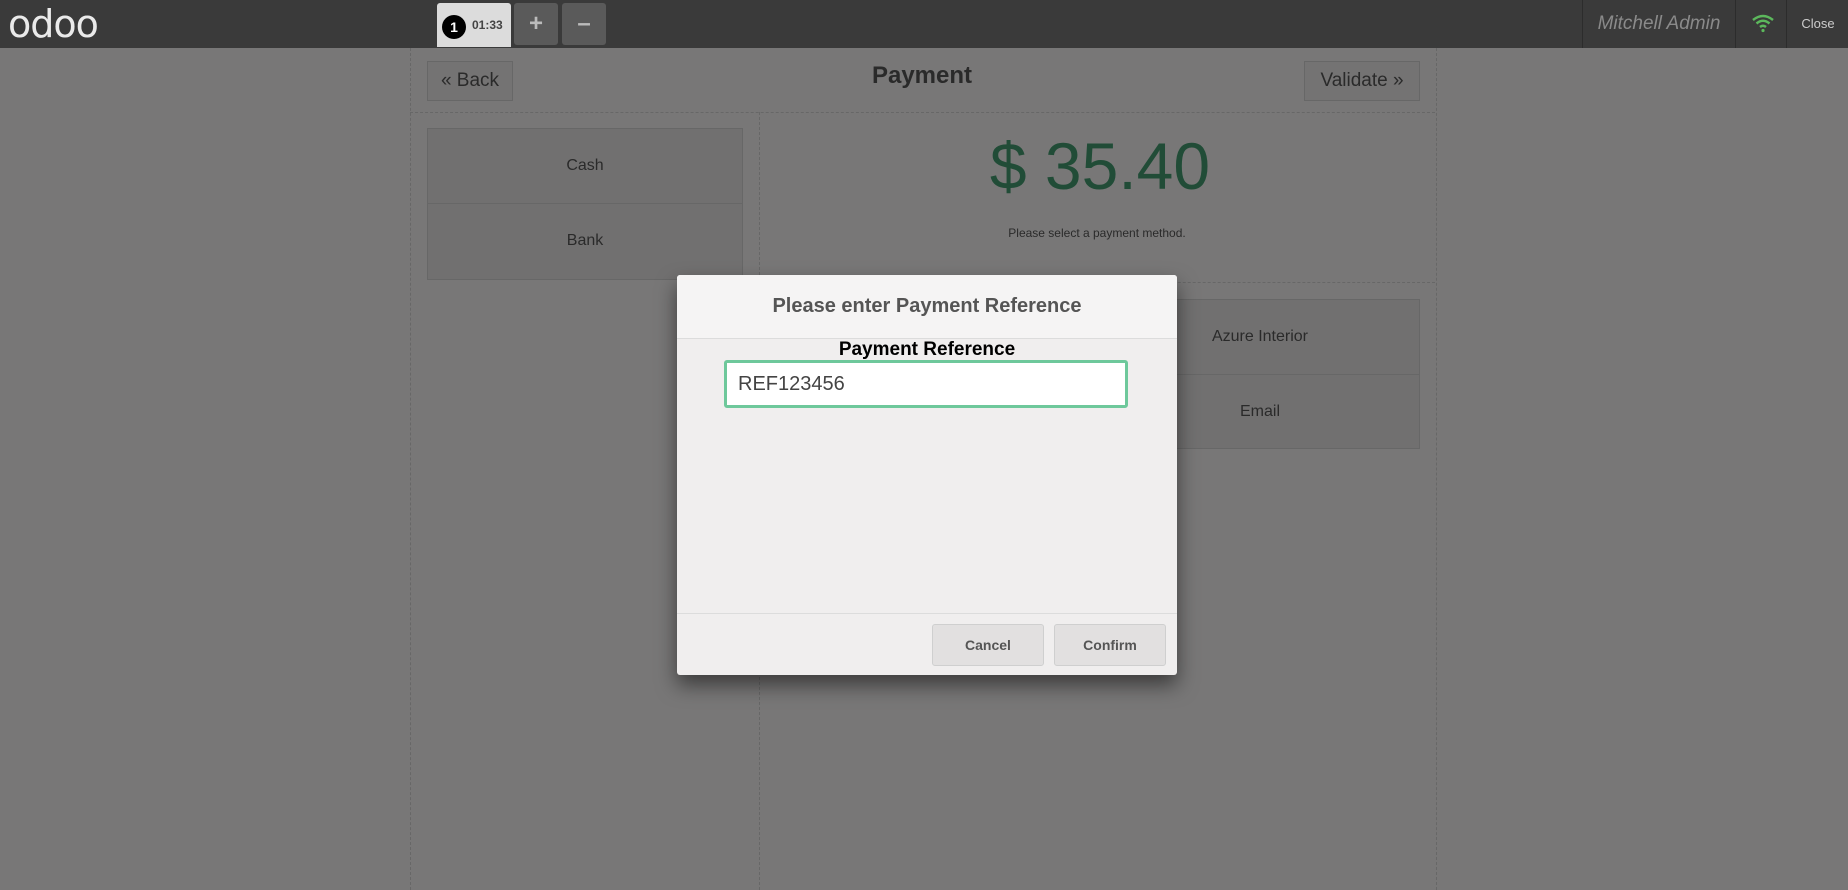 This screenshot has height=890, width=1848. Describe the element at coordinates (927, 644) in the screenshot. I see `dialog-footer: Cancel Confirm` at that location.